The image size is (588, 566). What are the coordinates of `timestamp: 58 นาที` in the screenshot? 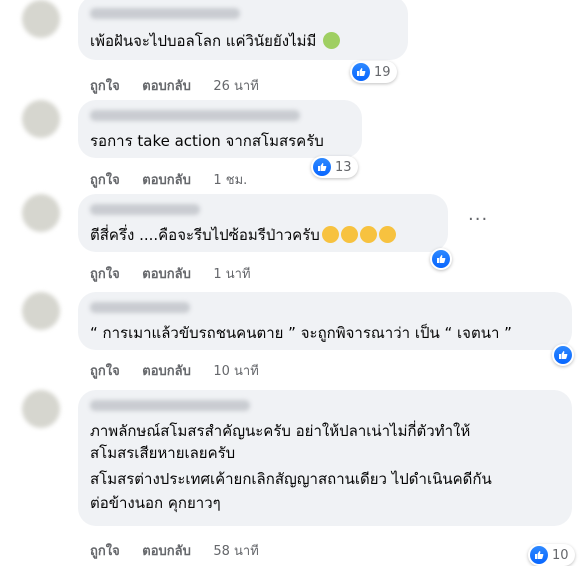 It's located at (235, 551).